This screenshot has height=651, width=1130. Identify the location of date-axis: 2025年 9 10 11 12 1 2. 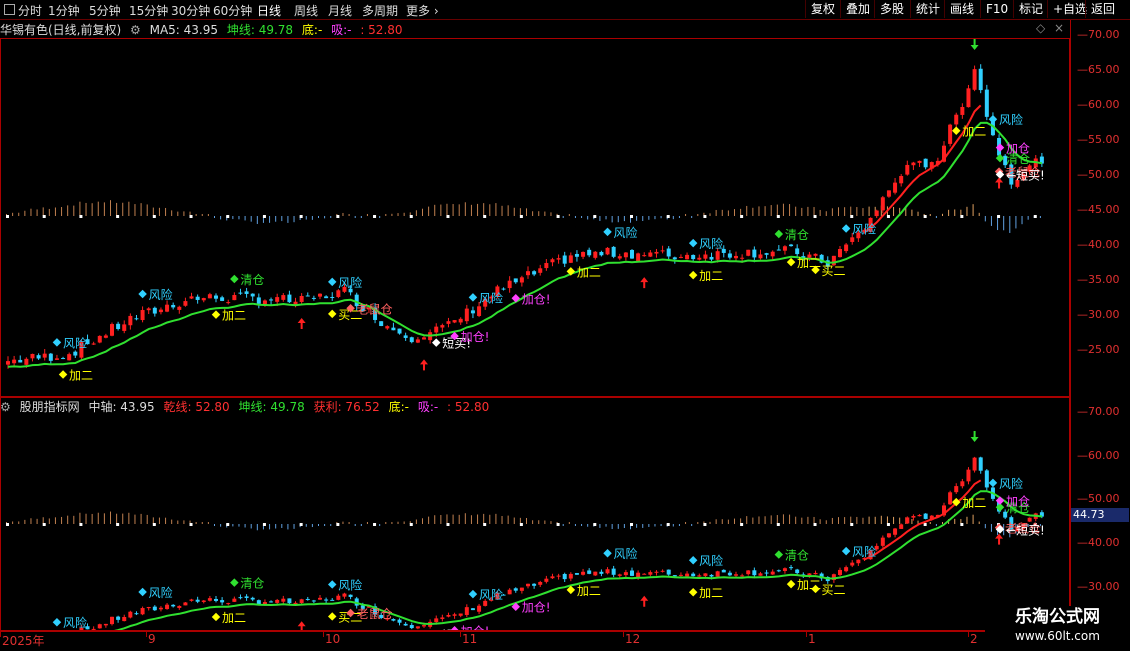
(535, 640).